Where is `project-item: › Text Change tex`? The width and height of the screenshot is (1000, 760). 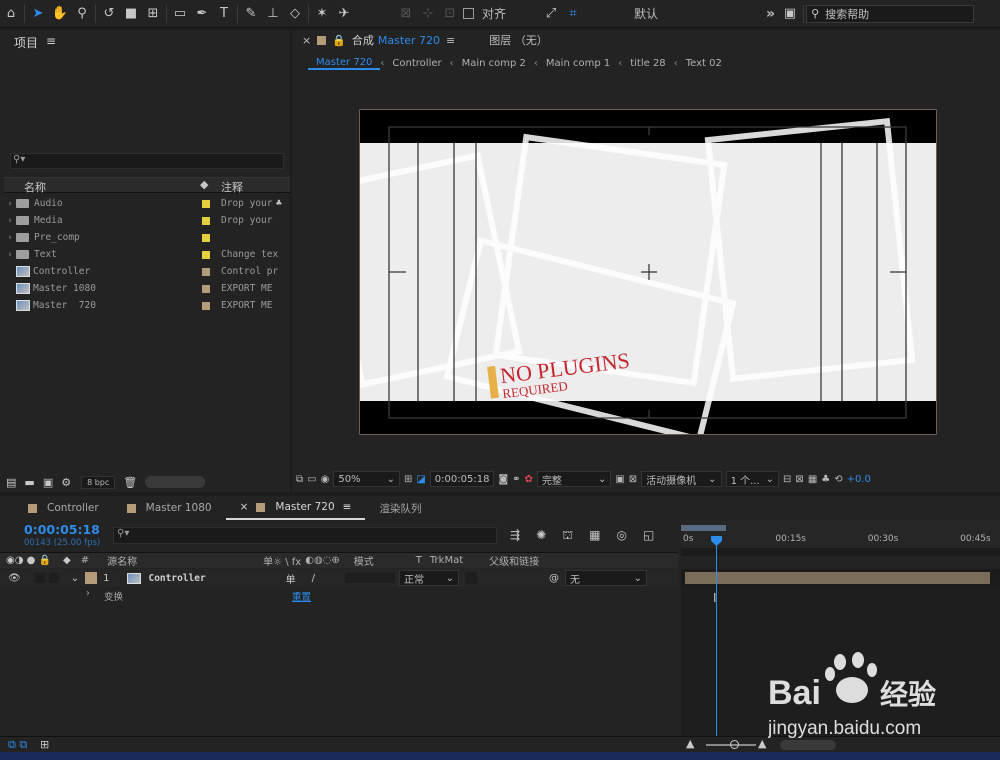 project-item: › Text Change tex is located at coordinates (147, 254).